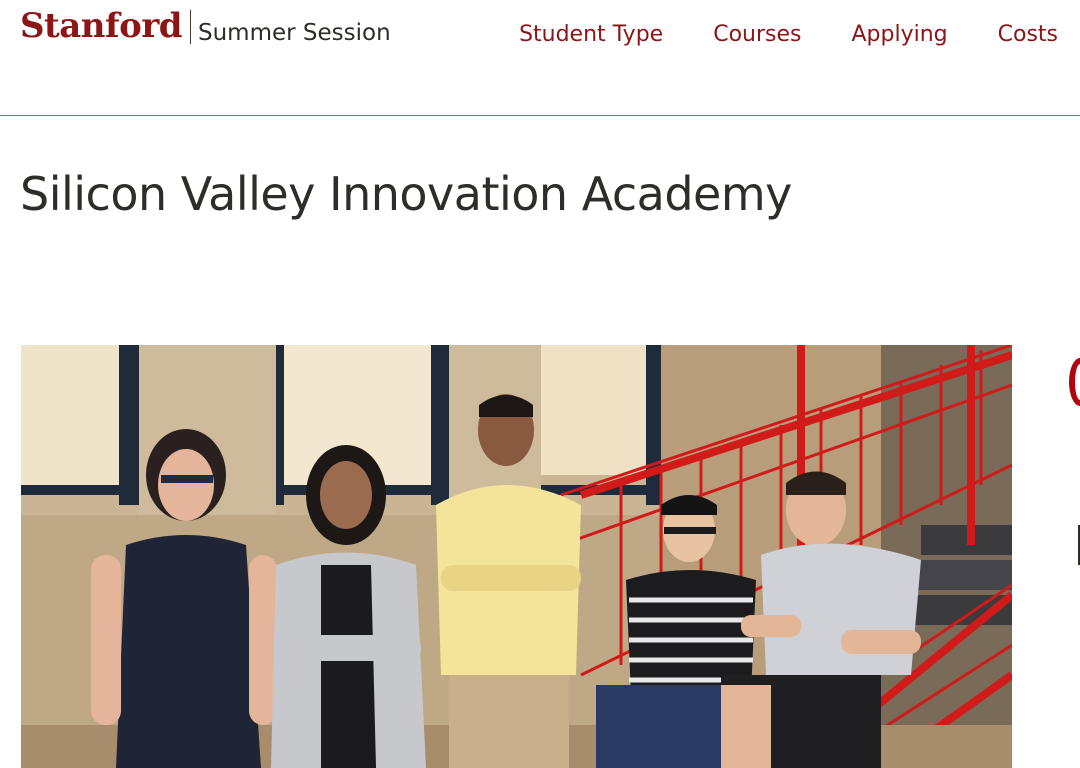  I want to click on main-nav: Student Type Courses Applying Costs, so click(788, 35).